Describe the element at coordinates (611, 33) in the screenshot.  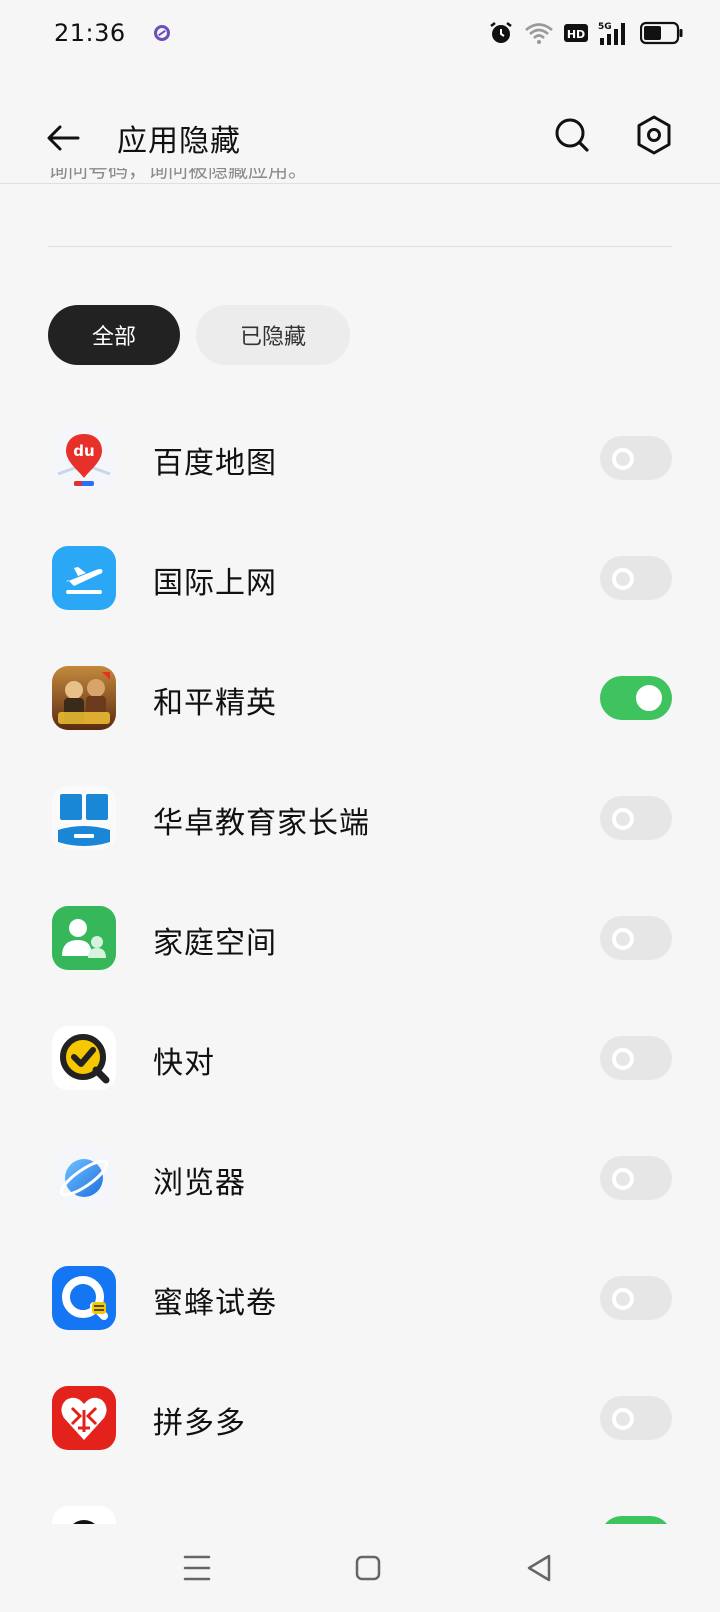
I see `signal-5g-icon: 5G` at that location.